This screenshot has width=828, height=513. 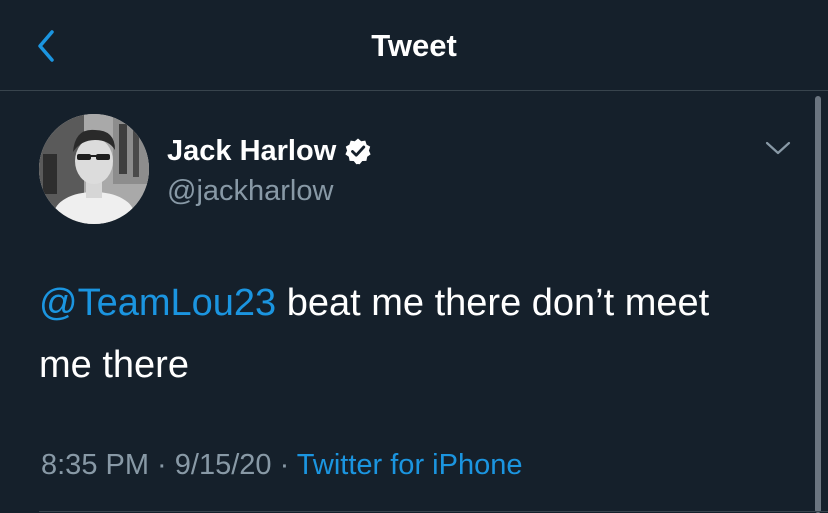 I want to click on divider, so click(x=433, y=511).